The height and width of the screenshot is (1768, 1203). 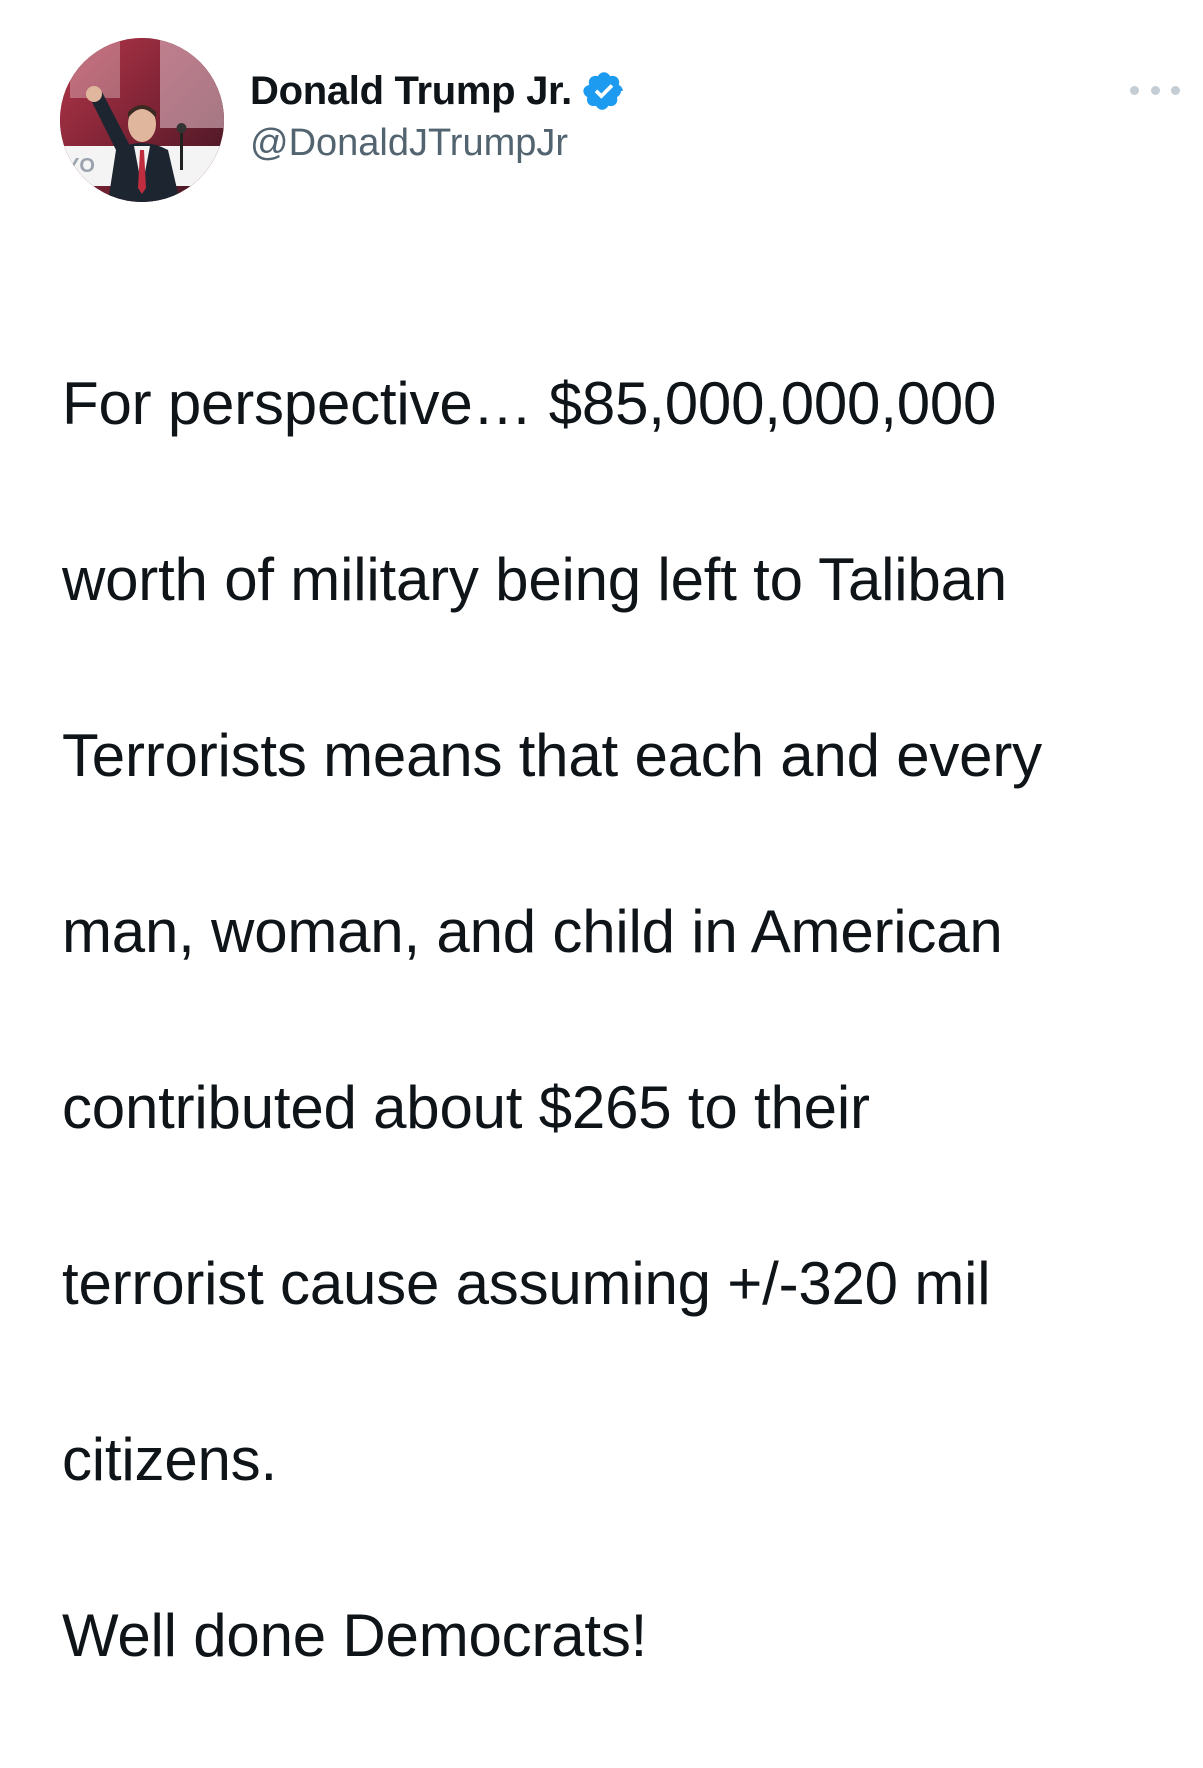 I want to click on author-block: Donald Trump Jr. @DonaldJTrumpJr, so click(x=438, y=115).